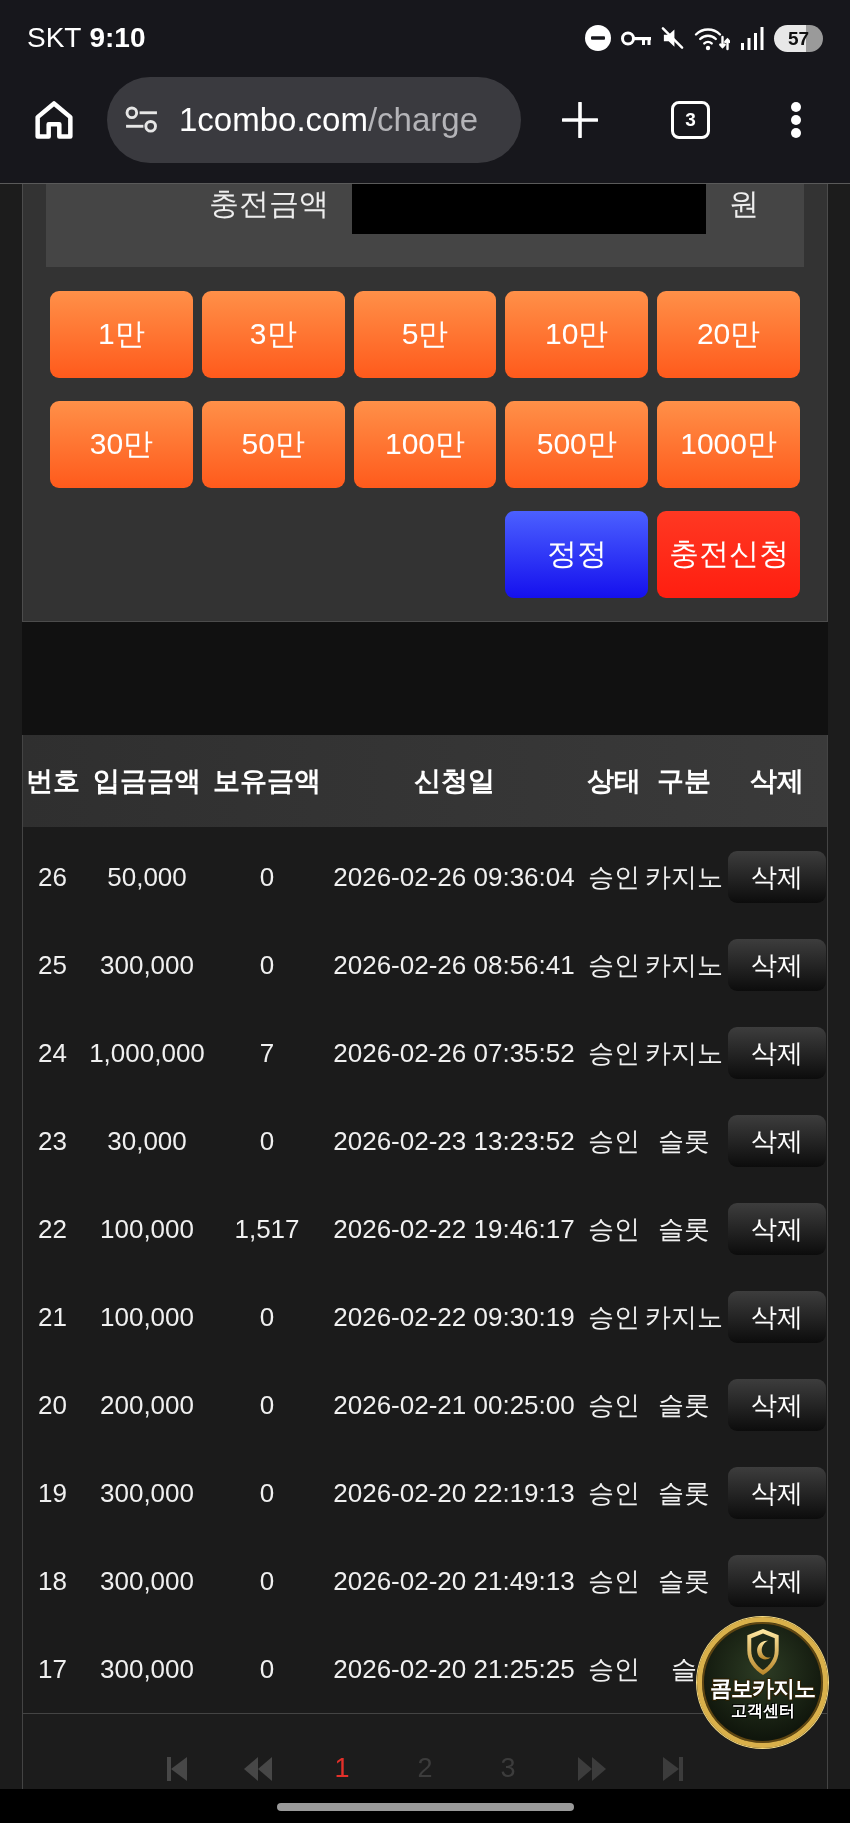  Describe the element at coordinates (52, 1581) in the screenshot. I see `row-number-cell: 18` at that location.